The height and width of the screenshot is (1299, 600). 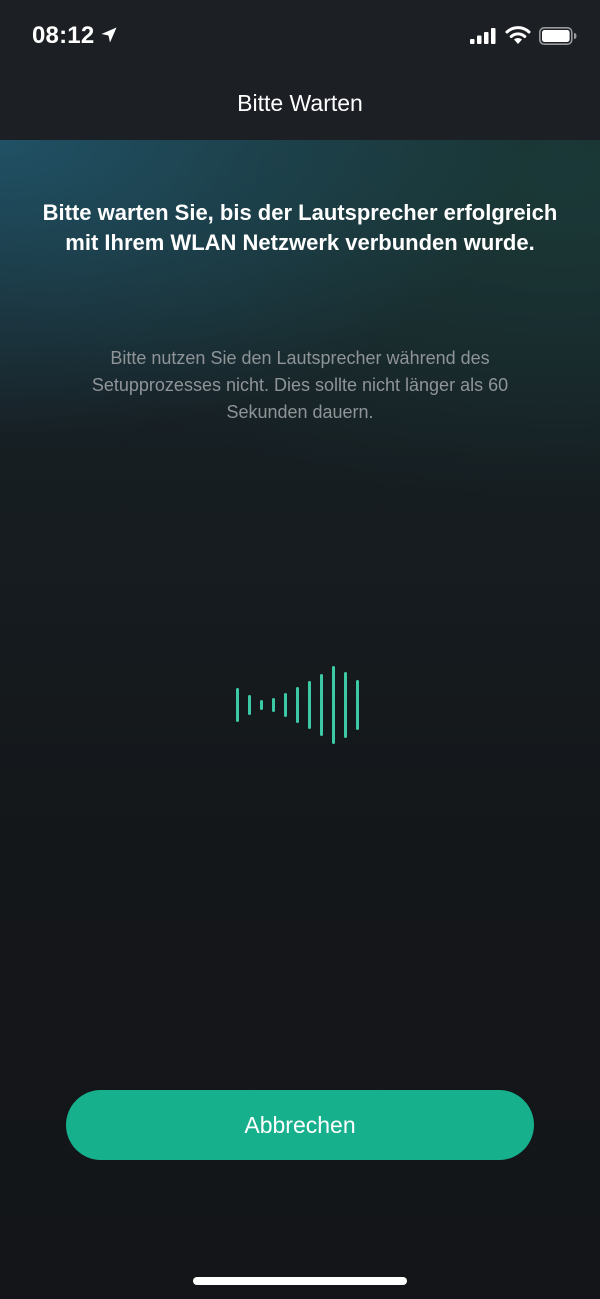 I want to click on page-title: Bitte Warten, so click(x=300, y=103).